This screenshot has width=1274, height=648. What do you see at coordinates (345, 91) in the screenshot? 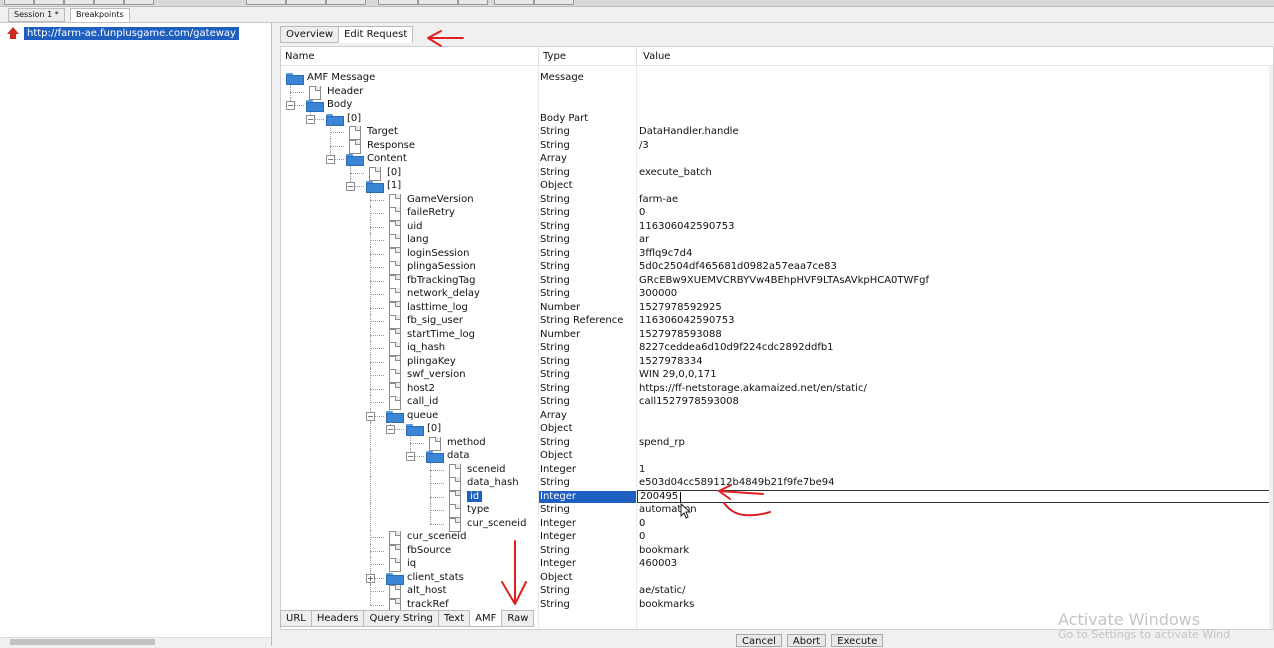
I see `node-name: Header` at bounding box center [345, 91].